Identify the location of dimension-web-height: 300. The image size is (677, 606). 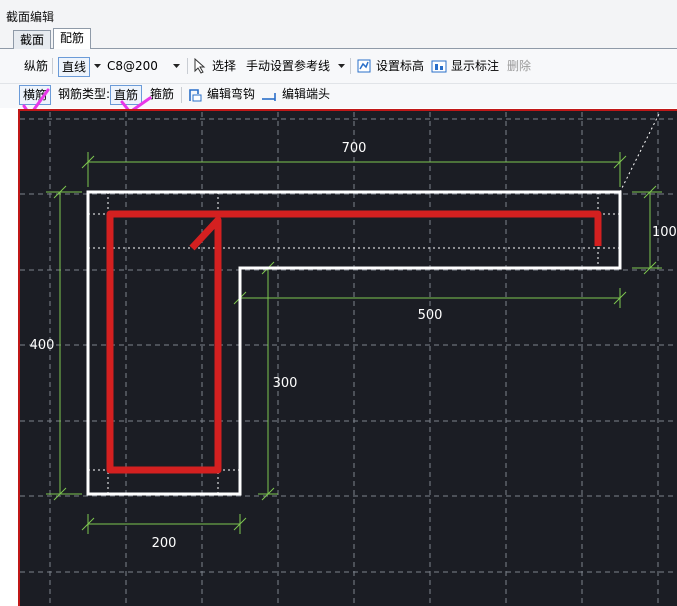
(285, 383).